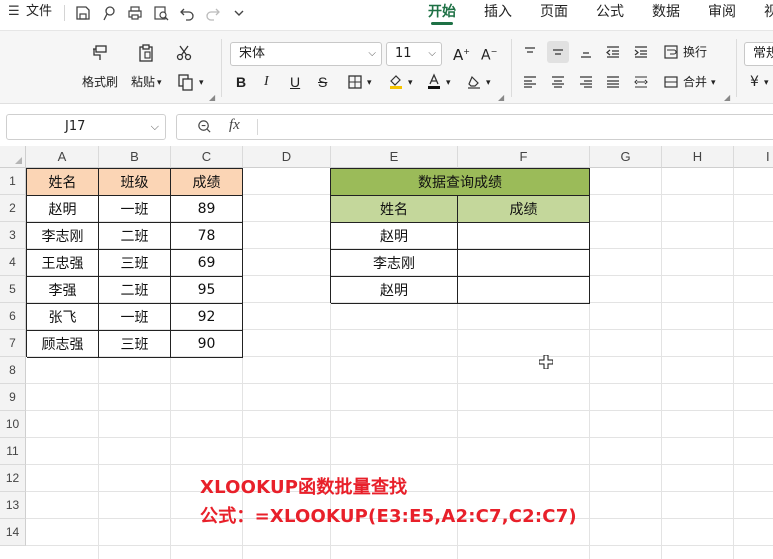  I want to click on column-header-b: B, so click(135, 157).